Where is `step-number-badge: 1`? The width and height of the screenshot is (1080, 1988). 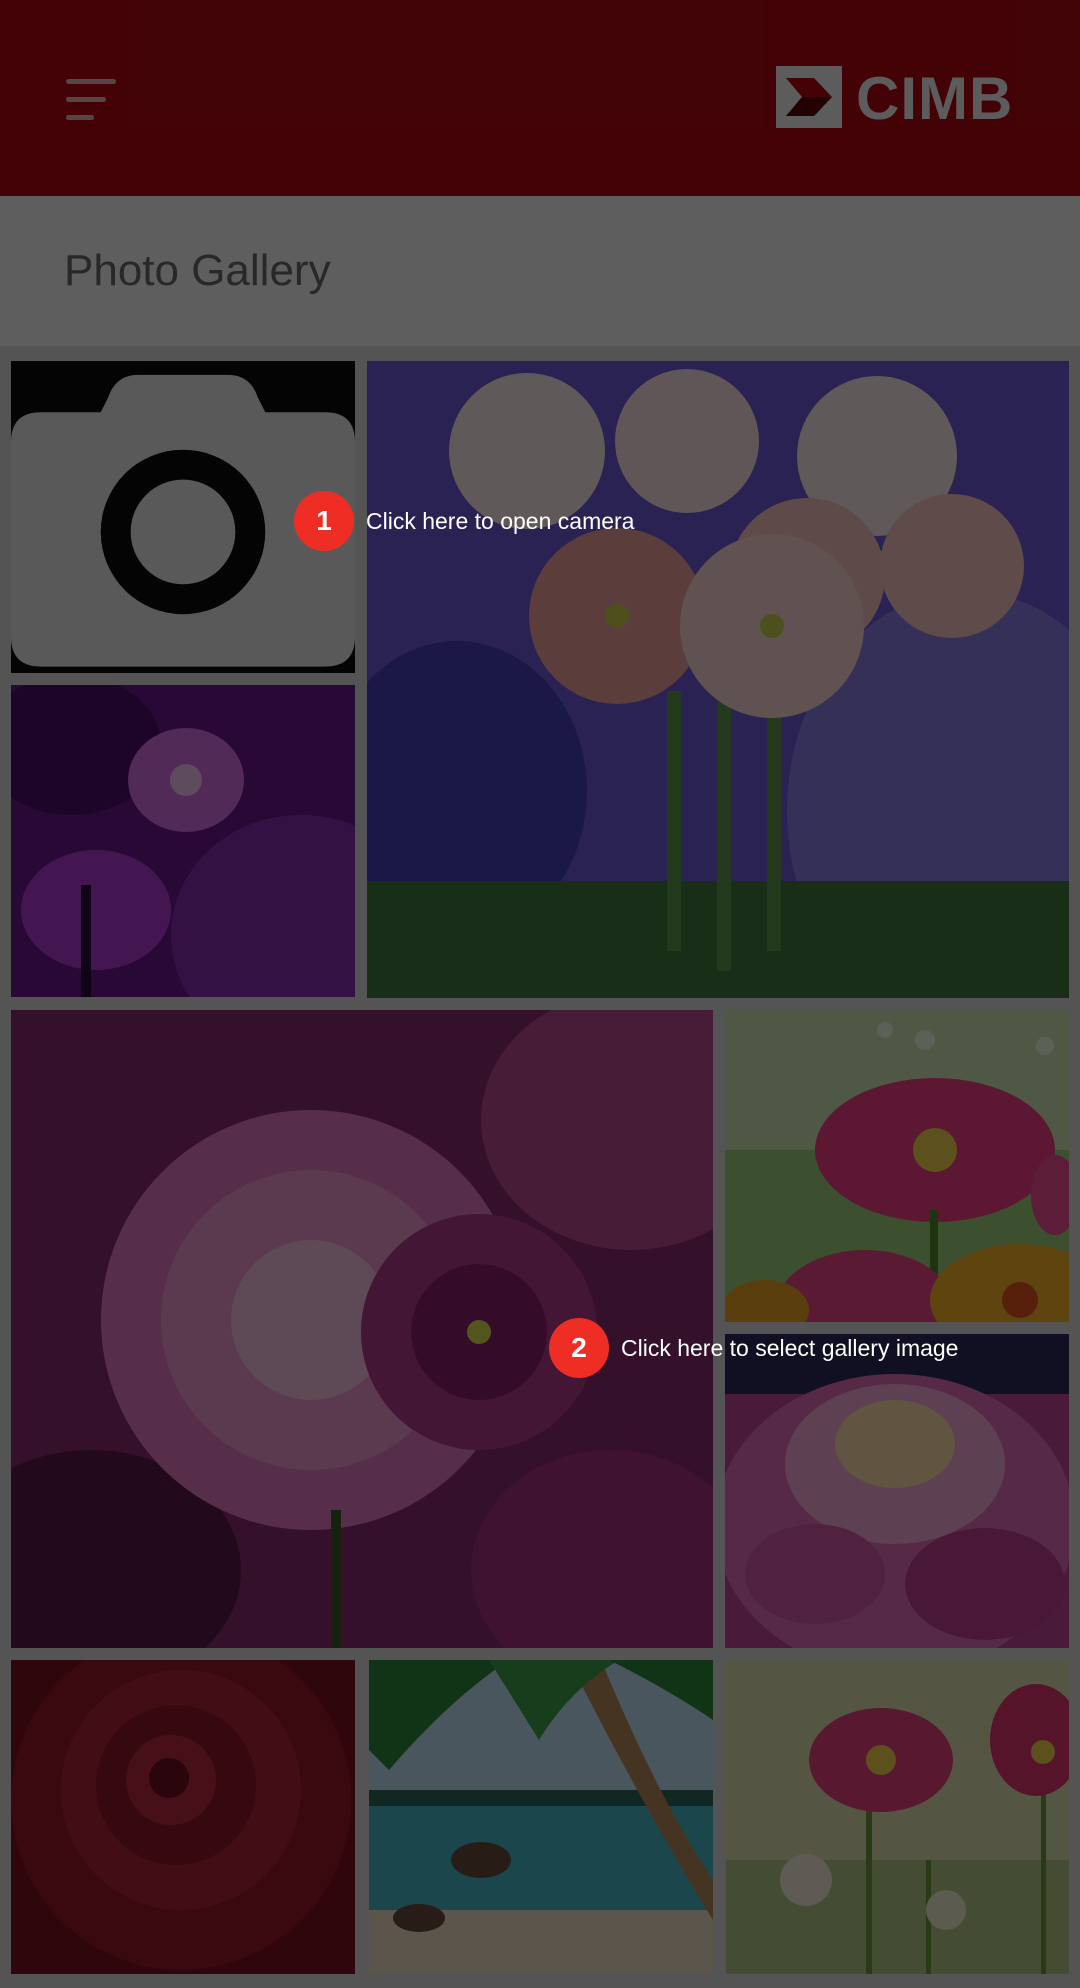
step-number-badge: 1 is located at coordinates (324, 521).